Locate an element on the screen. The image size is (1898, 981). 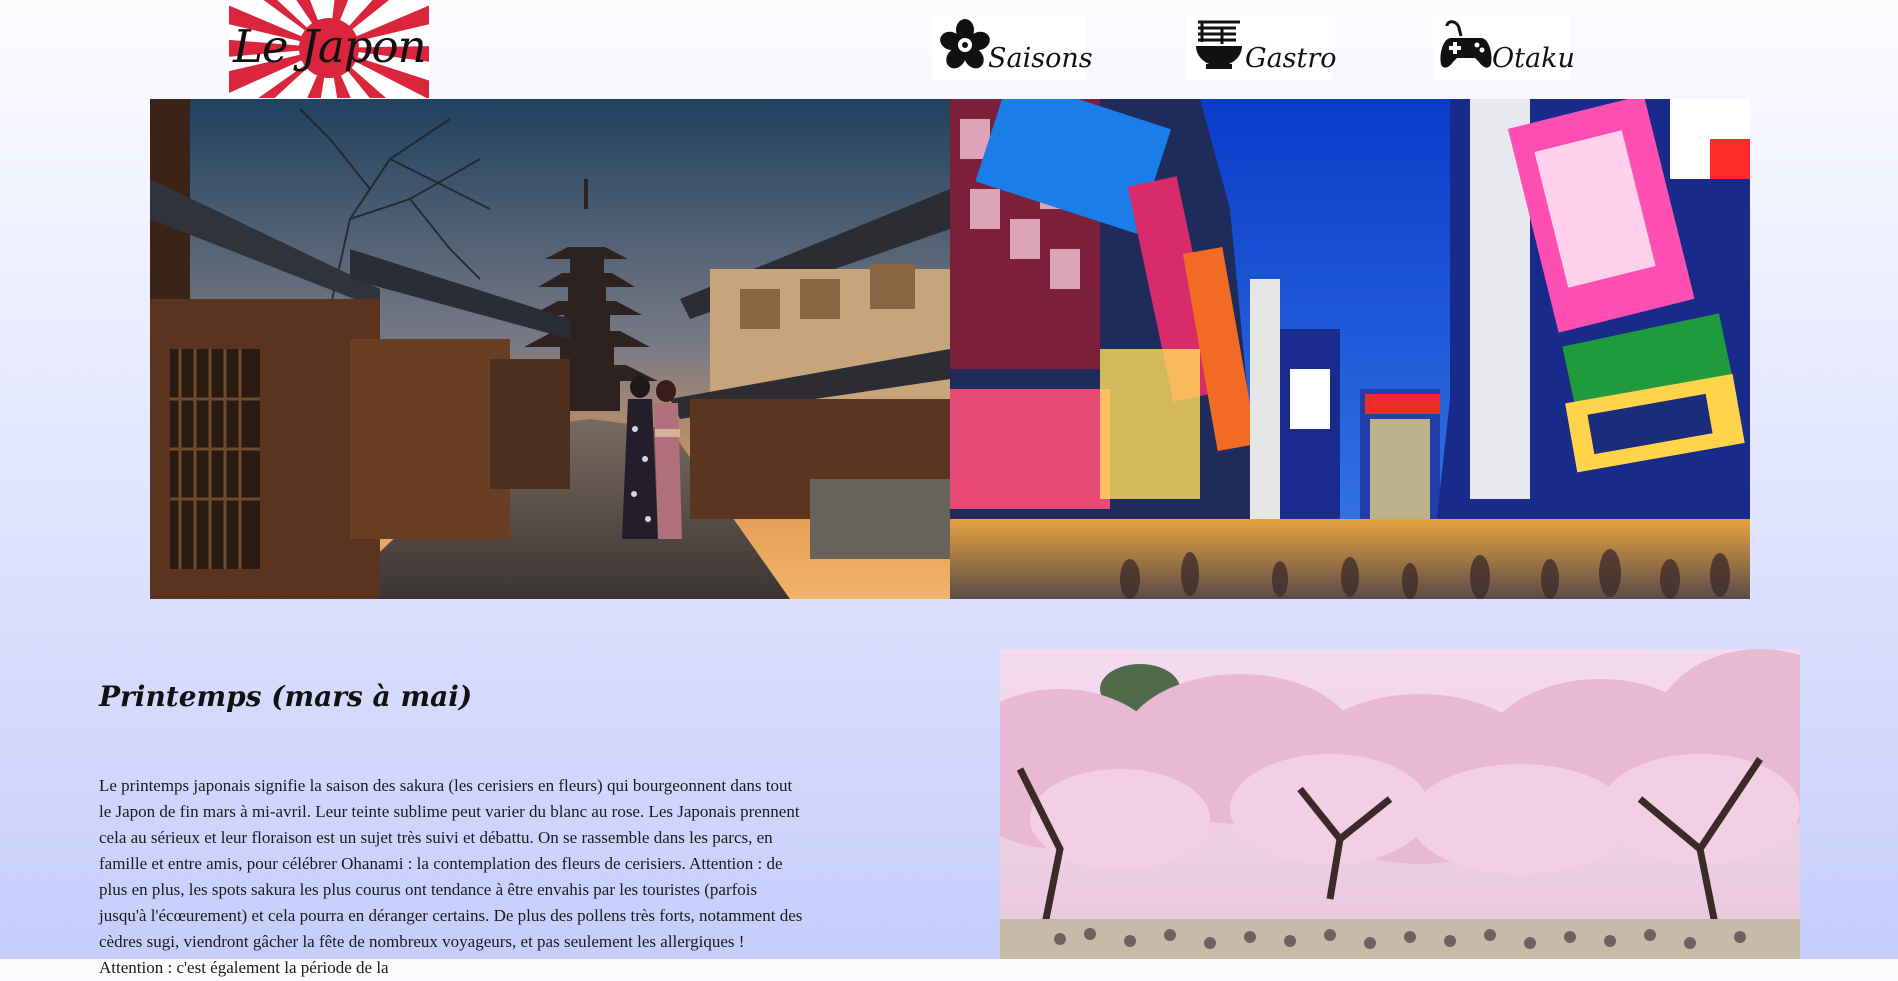
section-title: Printemps (mars à mai) is located at coordinates (286, 696).